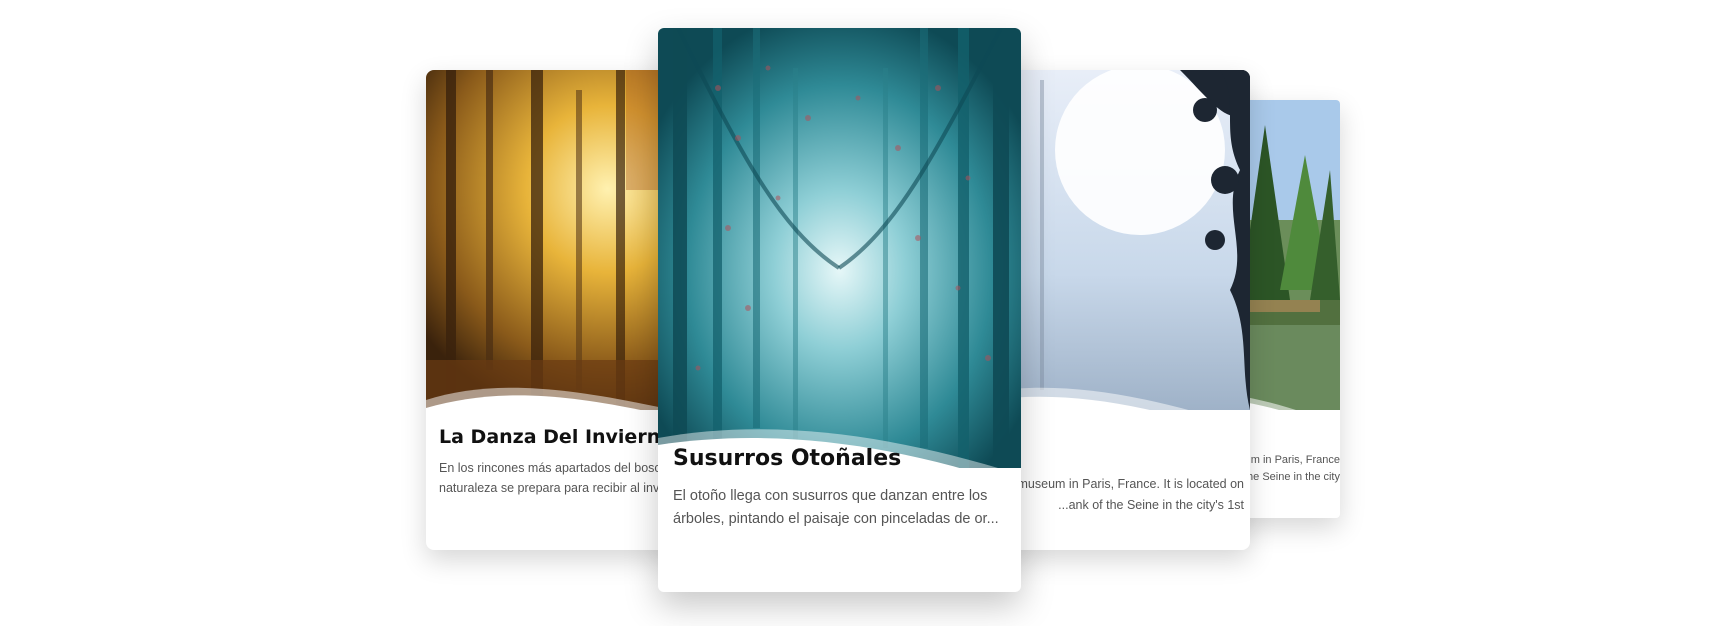  I want to click on card-image, so click(839, 248).